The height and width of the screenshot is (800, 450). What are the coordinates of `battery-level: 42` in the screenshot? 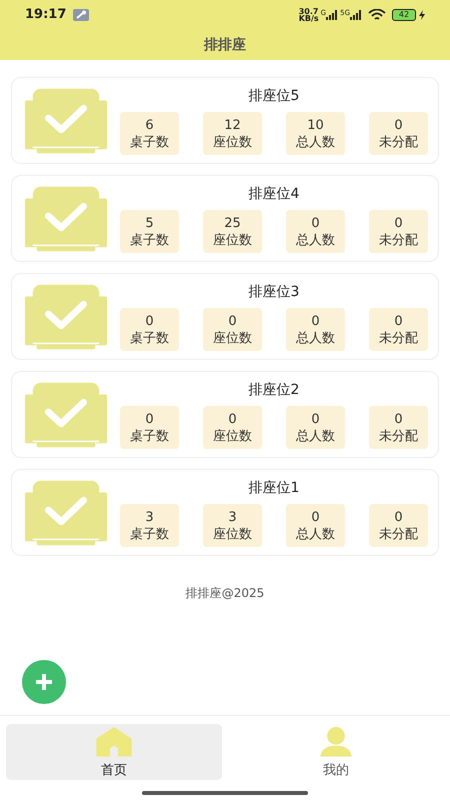 It's located at (404, 15).